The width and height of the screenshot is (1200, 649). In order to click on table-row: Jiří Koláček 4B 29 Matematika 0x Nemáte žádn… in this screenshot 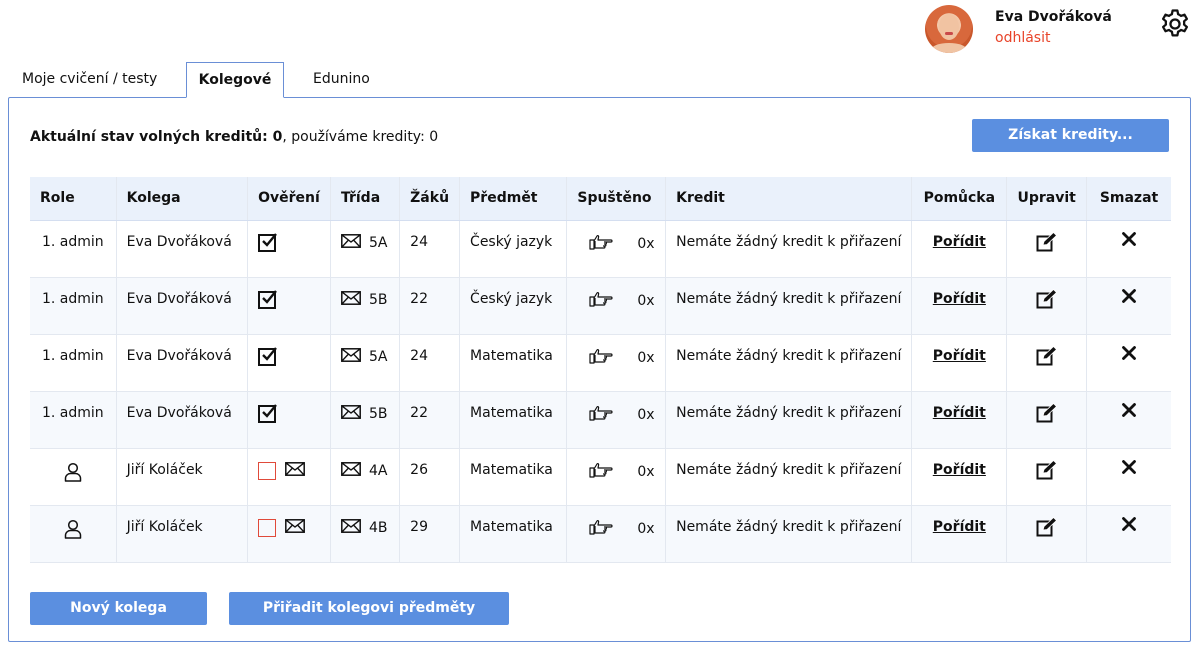, I will do `click(600, 534)`.